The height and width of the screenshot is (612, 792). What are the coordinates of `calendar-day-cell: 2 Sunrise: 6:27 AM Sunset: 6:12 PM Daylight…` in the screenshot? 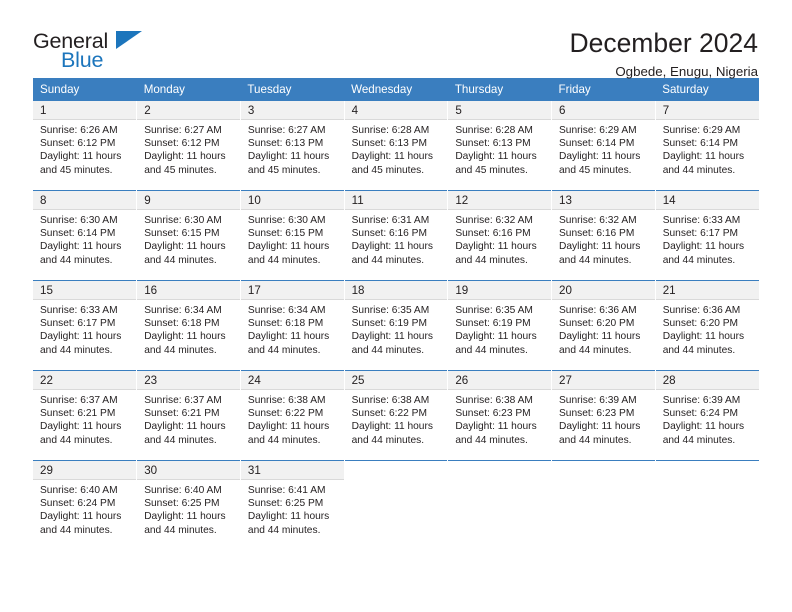 It's located at (188, 146).